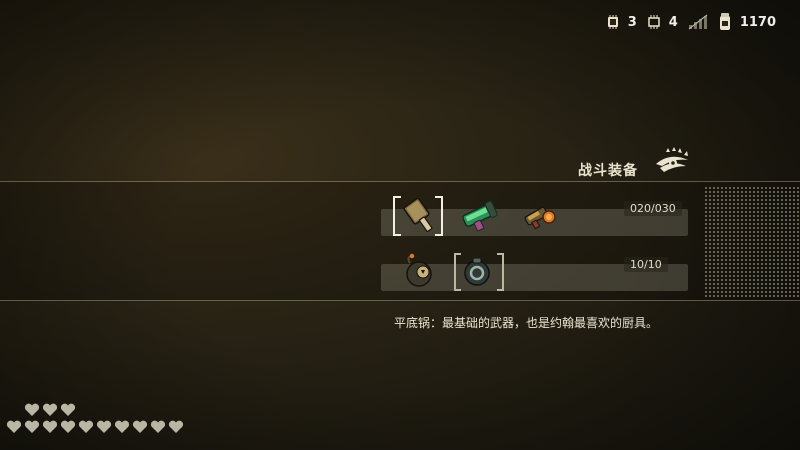 This screenshot has width=800, height=450. I want to click on signal-icon, so click(698, 22).